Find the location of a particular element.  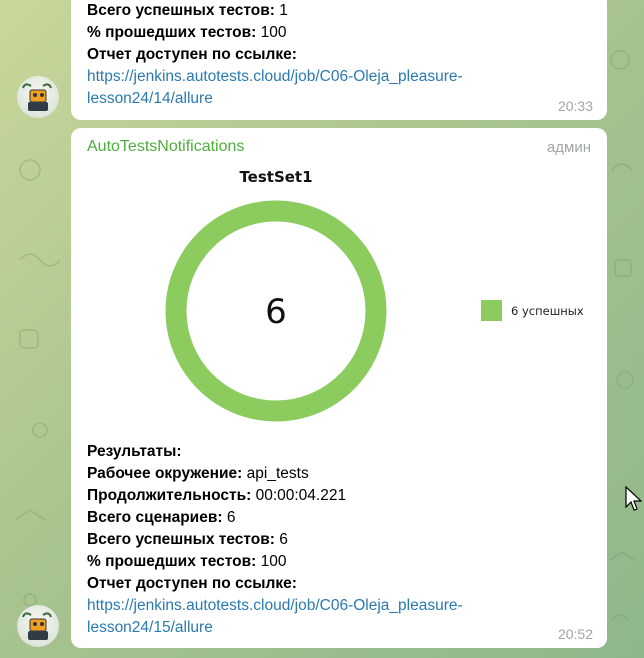

chart-center-value: 6 is located at coordinates (276, 312).